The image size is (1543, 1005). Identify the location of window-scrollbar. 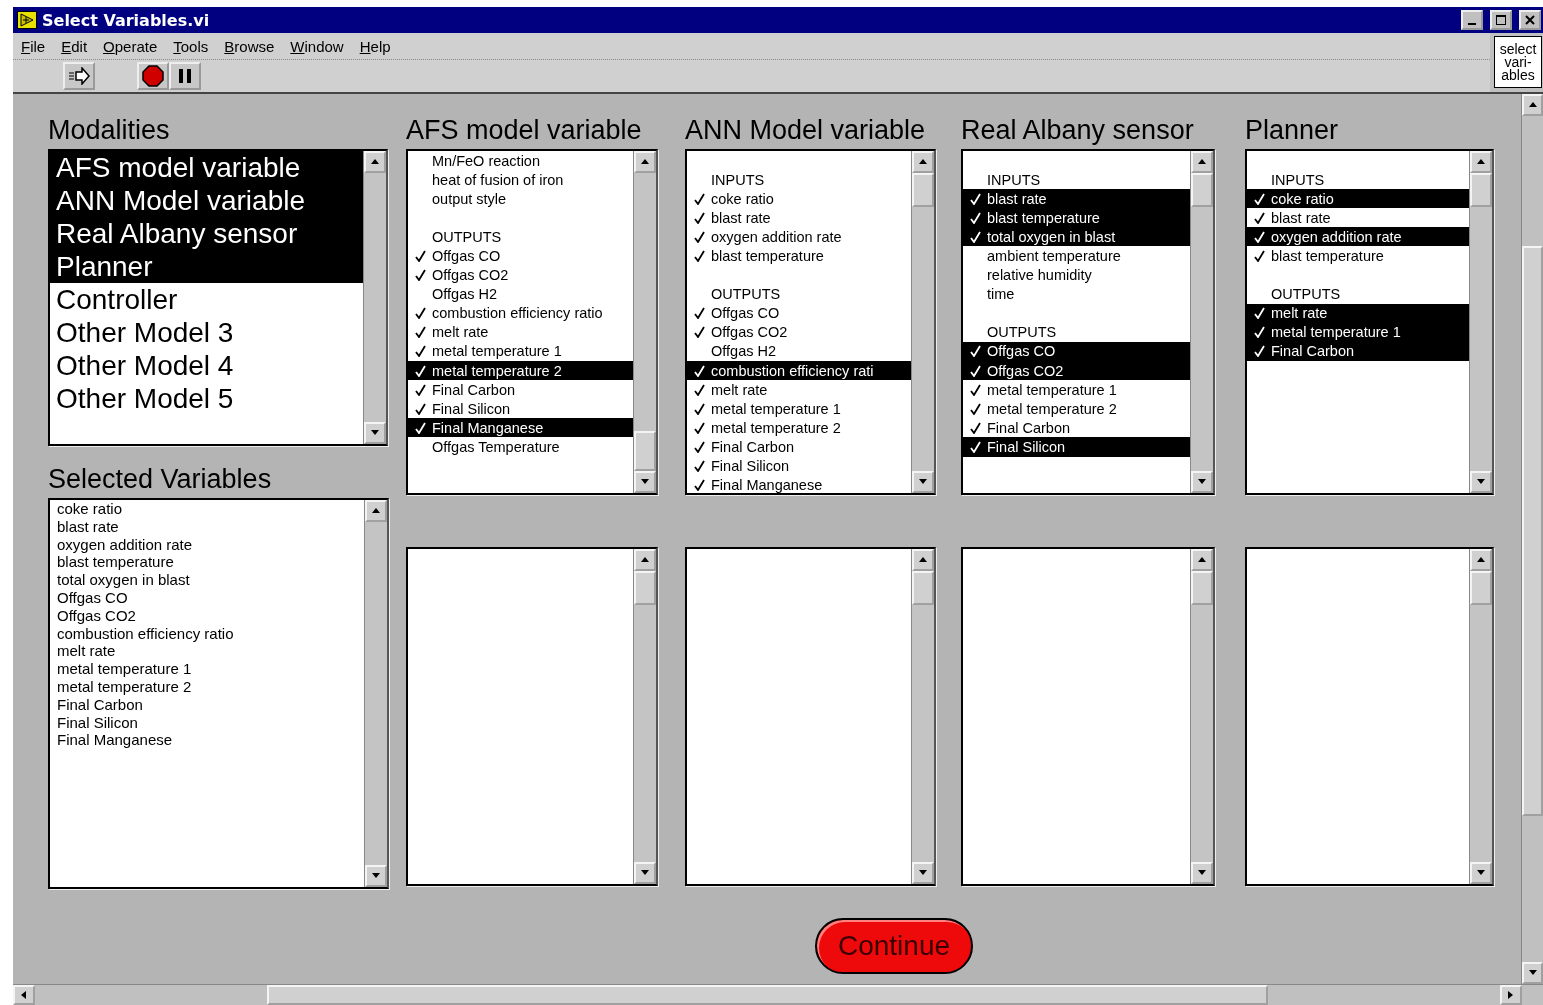
(1532, 539).